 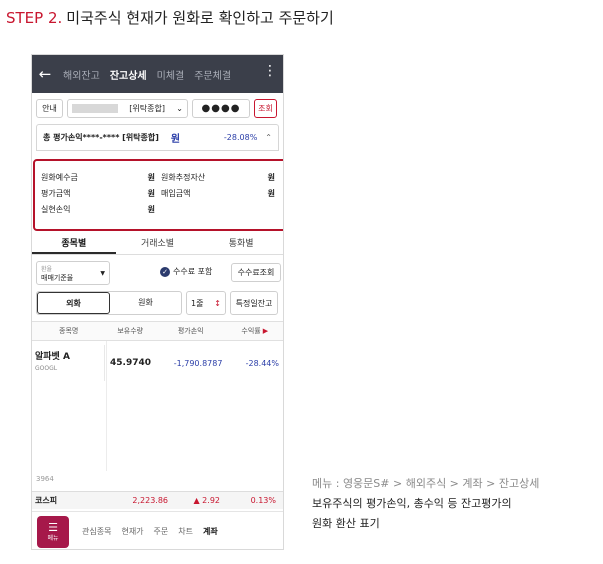 I want to click on fx-caption: 환율, so click(x=47, y=269).